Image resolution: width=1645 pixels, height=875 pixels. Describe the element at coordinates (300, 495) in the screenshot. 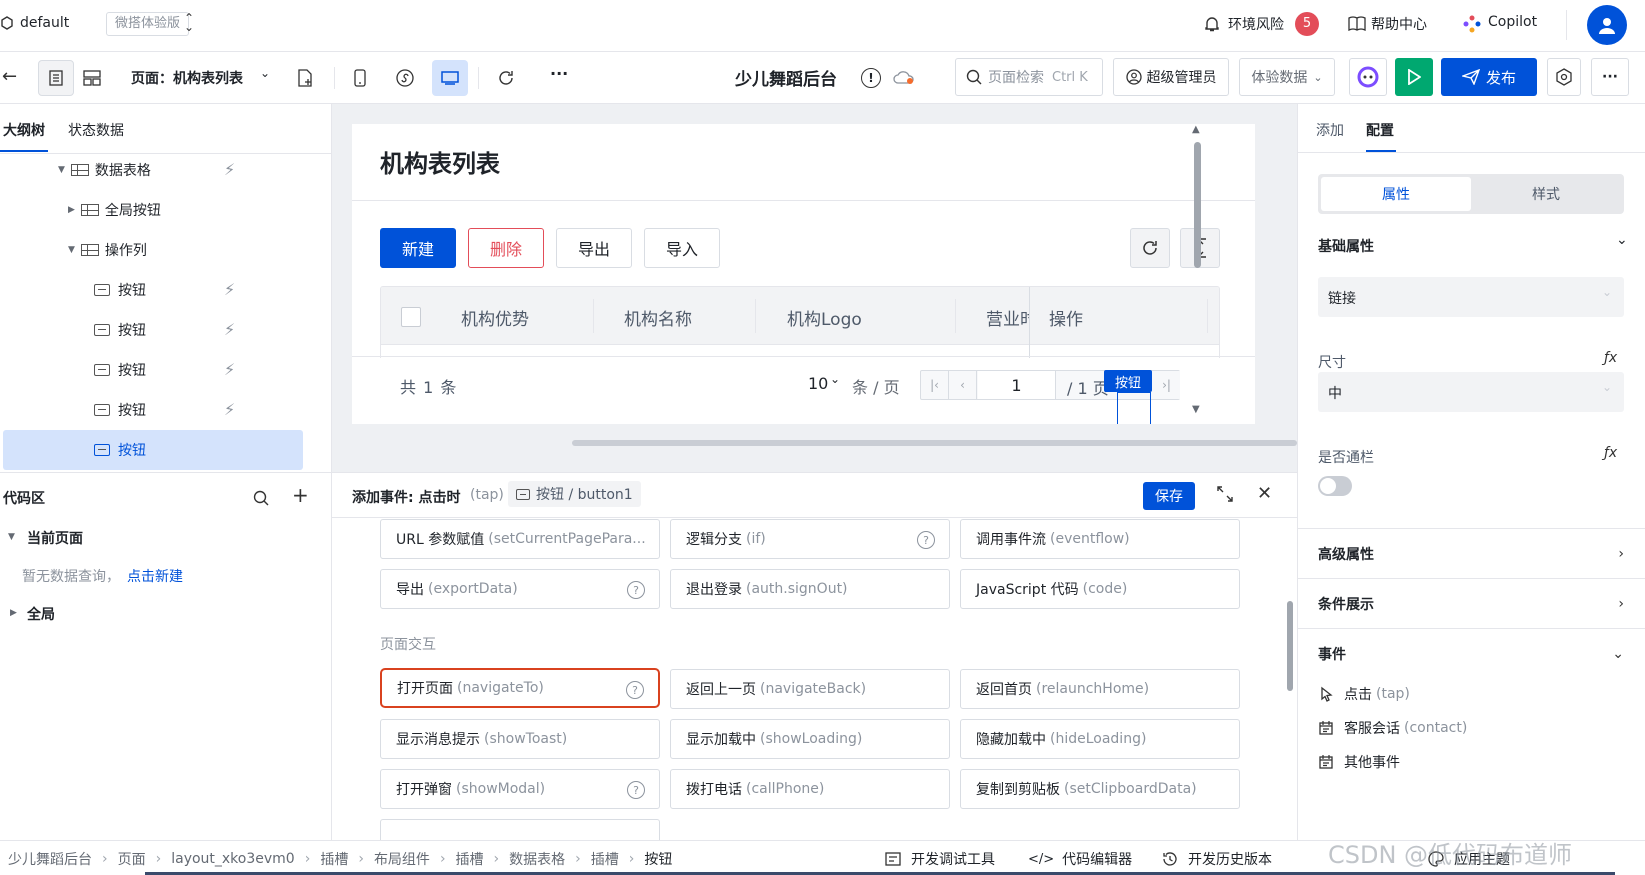

I see `add-icon: +` at that location.